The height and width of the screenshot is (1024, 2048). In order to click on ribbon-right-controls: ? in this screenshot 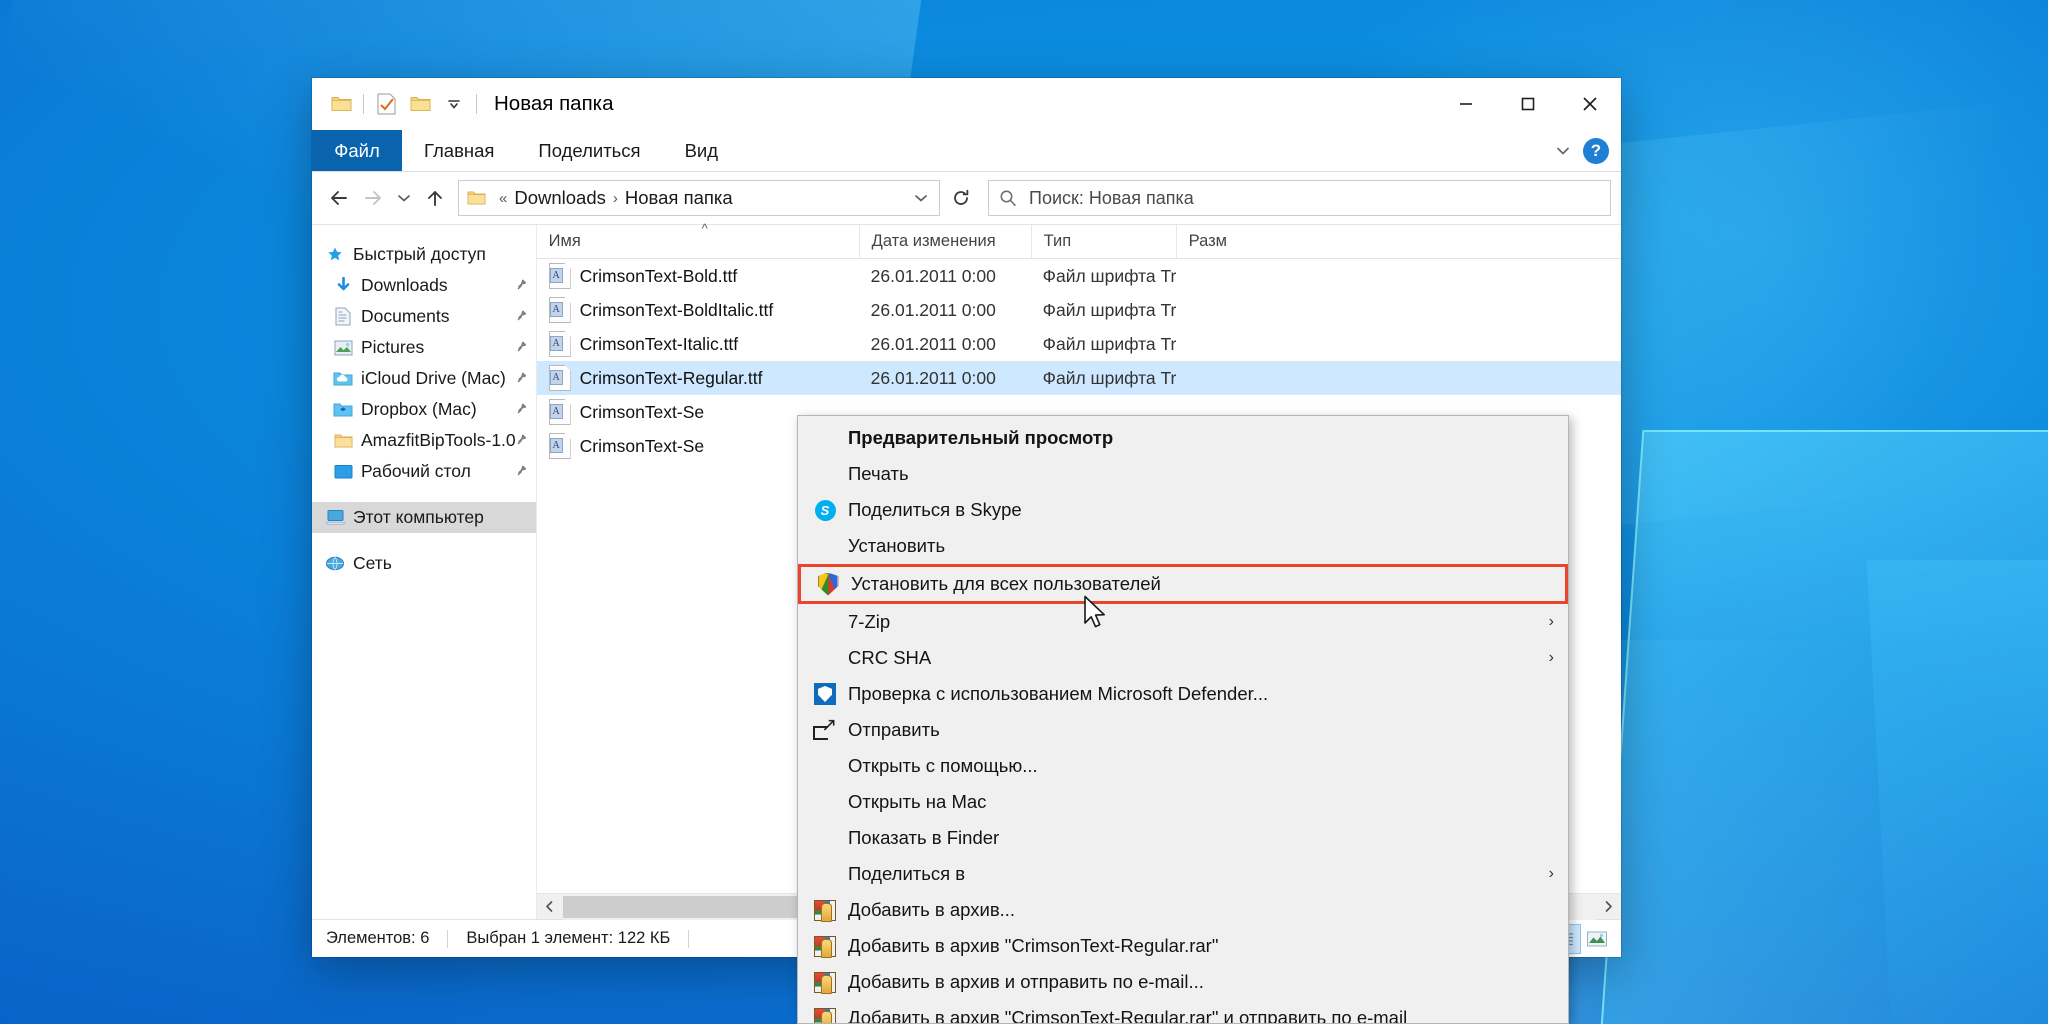, I will do `click(1583, 150)`.